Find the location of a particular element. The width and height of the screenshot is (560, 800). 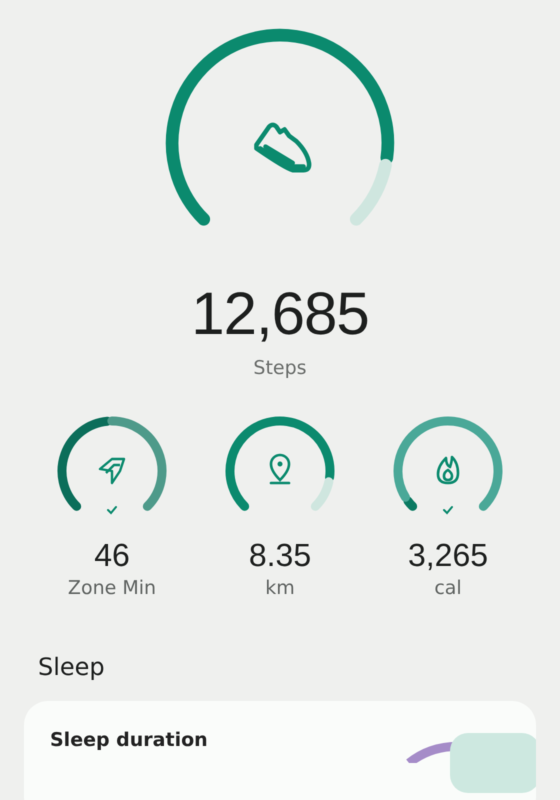

sleep-card: Sleep duration is located at coordinates (280, 750).